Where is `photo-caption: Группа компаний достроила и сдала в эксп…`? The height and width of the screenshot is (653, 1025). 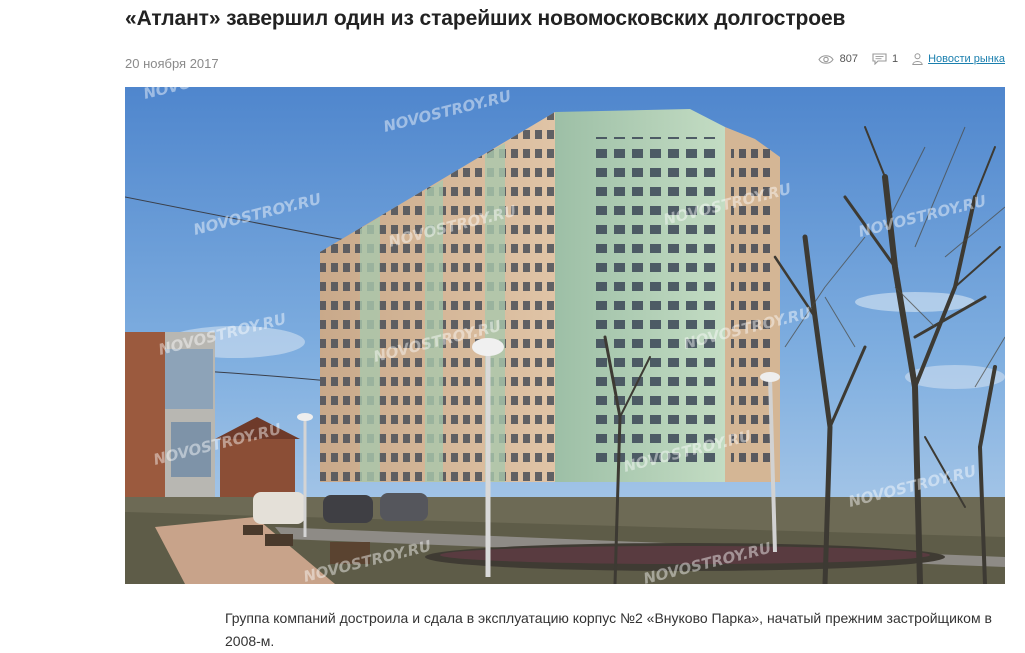 photo-caption: Группа компаний достроила и сдала в эксп… is located at coordinates (608, 629).